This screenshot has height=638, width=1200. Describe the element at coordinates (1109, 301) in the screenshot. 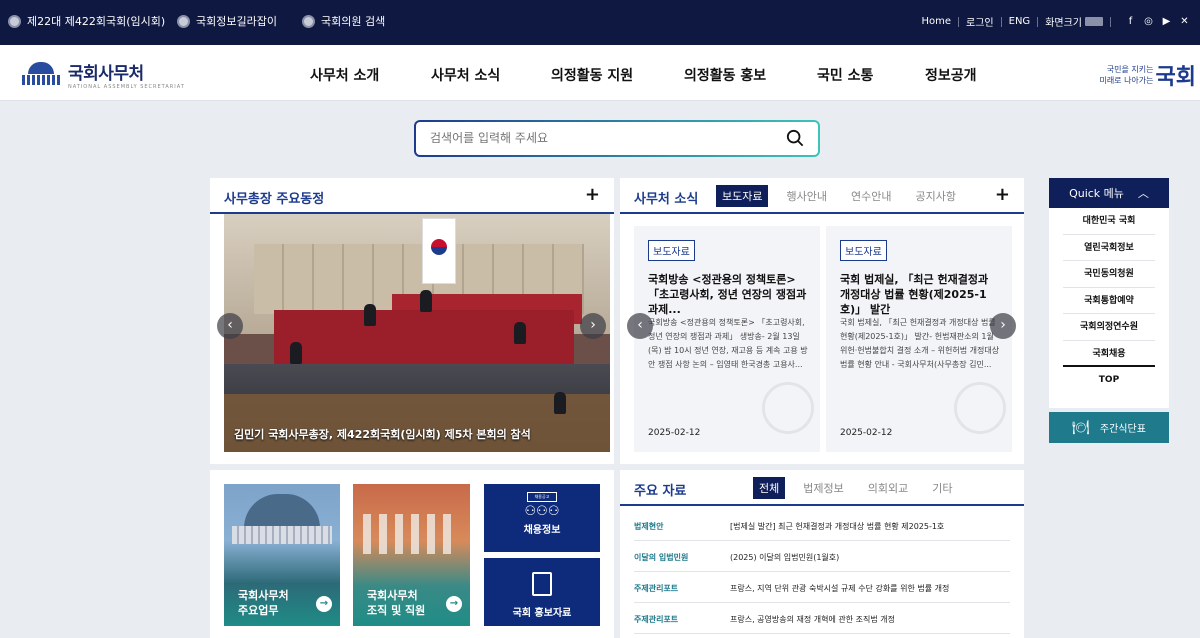

I see `quick-item-reservation: 국회통합예약` at that location.